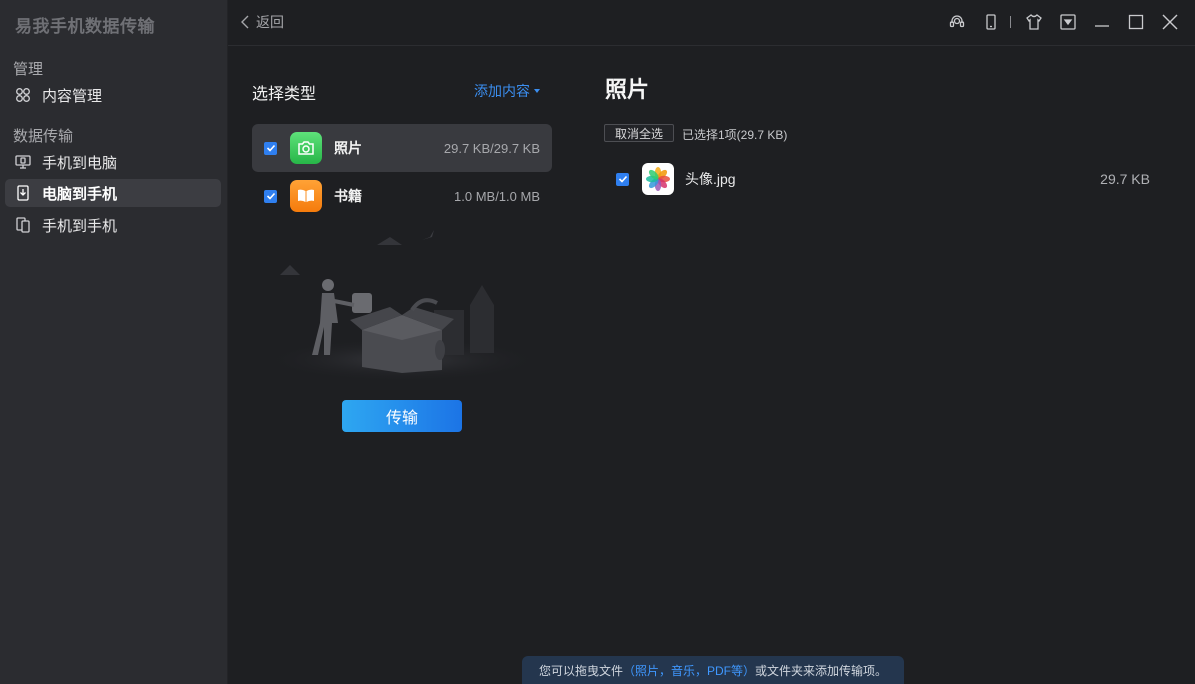  I want to click on hint-highlight: （照片，音乐，PDF等）, so click(688, 670).